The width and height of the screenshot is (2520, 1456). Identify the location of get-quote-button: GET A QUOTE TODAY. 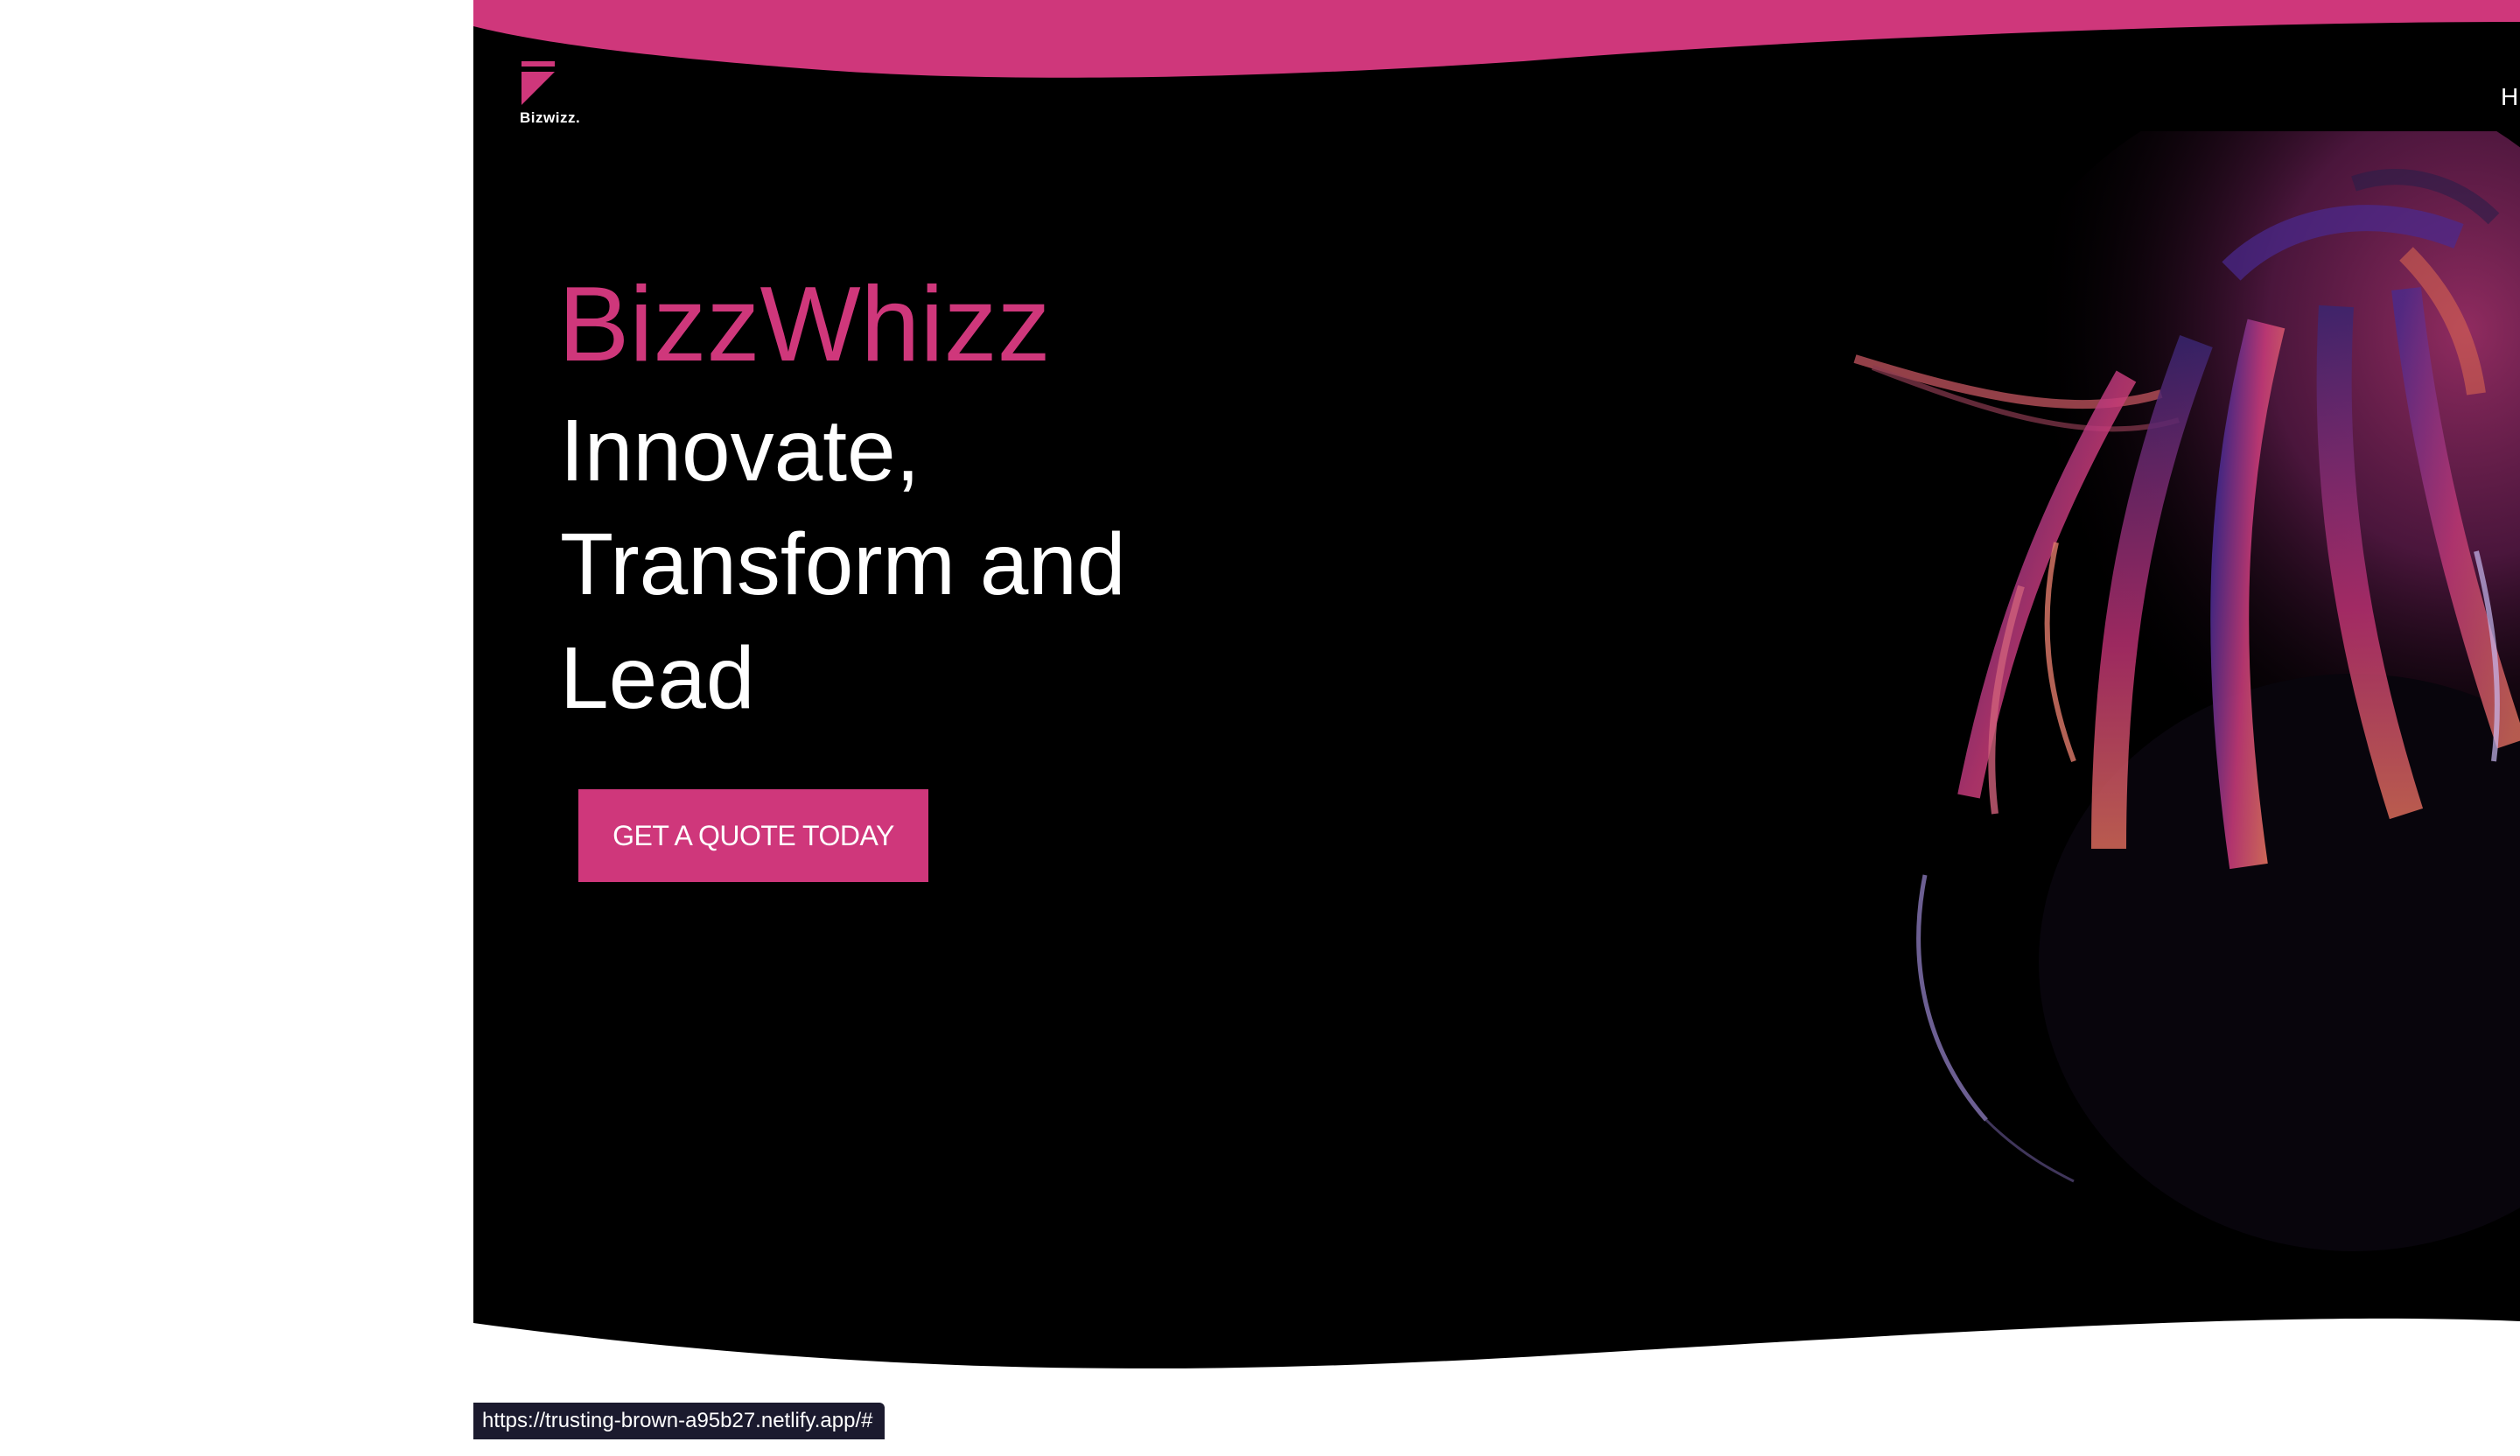
(753, 835).